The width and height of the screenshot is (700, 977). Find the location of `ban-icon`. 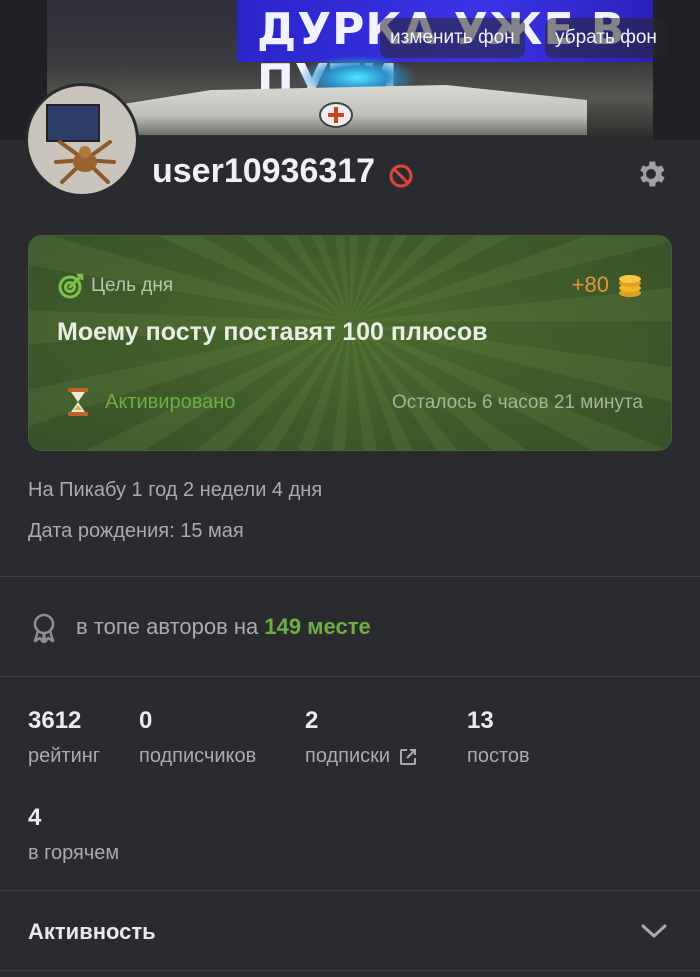

ban-icon is located at coordinates (401, 176).